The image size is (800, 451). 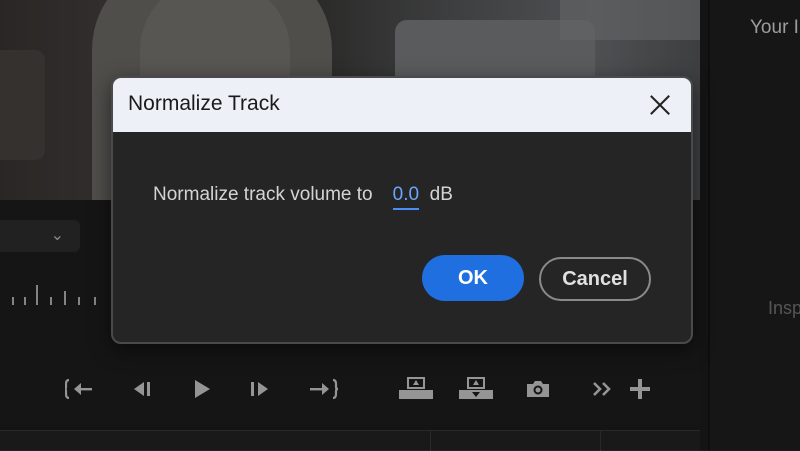 What do you see at coordinates (263, 194) in the screenshot?
I see `volume-label: Normalize track volume to` at bounding box center [263, 194].